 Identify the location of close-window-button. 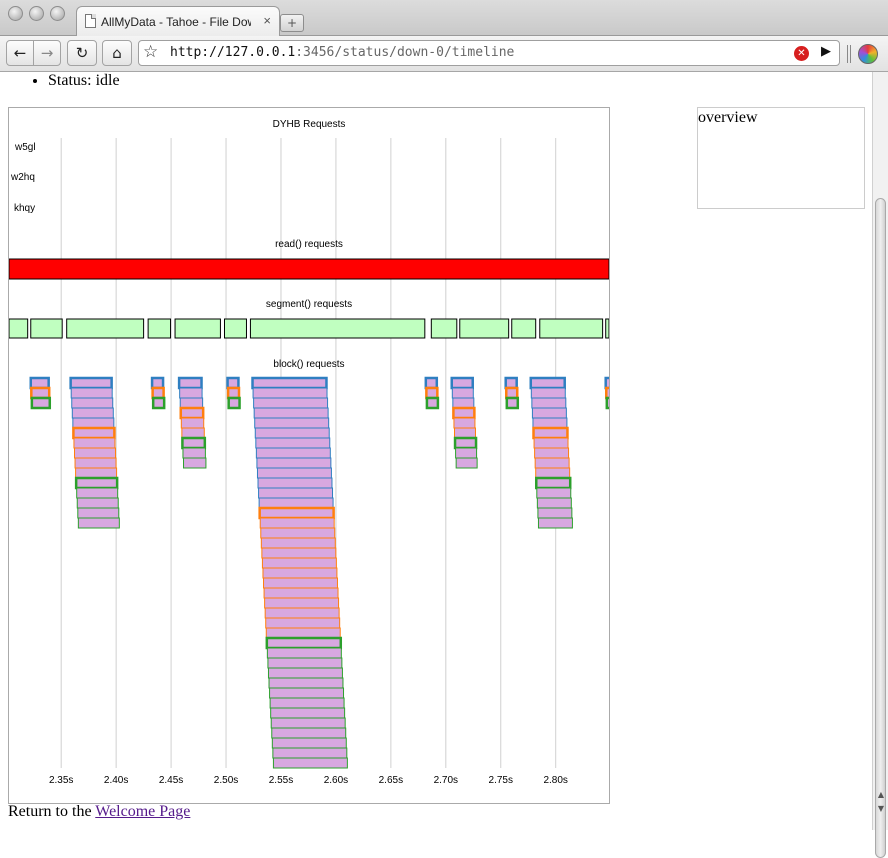
(15, 13).